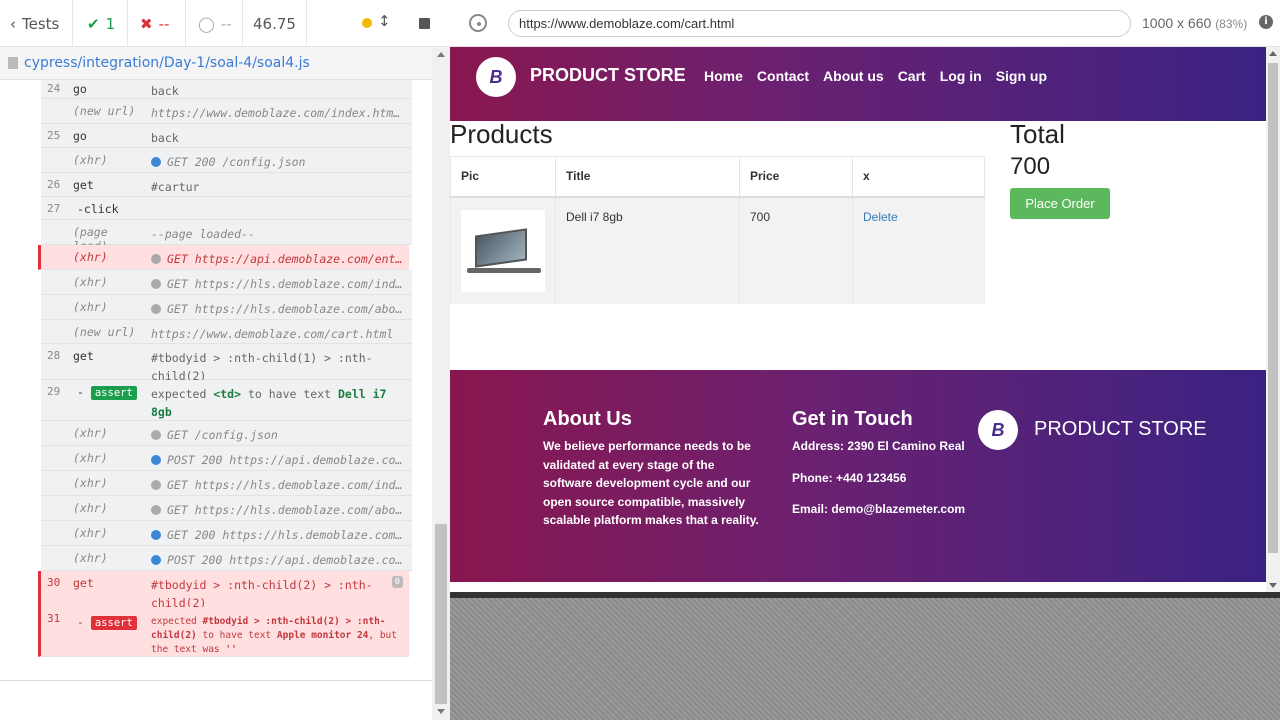  Describe the element at coordinates (424, 23) in the screenshot. I see `stop-button` at that location.